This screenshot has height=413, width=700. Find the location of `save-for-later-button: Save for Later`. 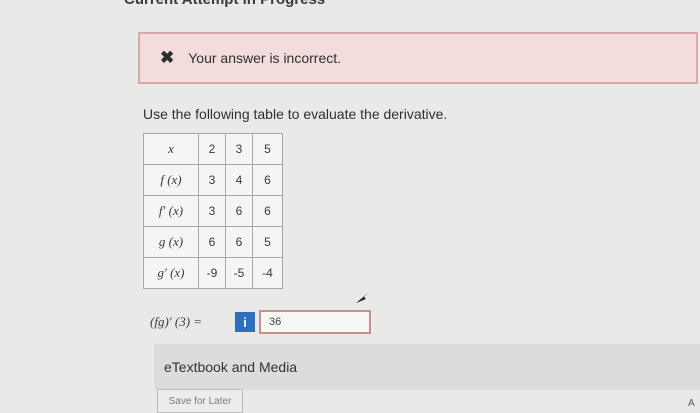

save-for-later-button: Save for Later is located at coordinates (200, 401).